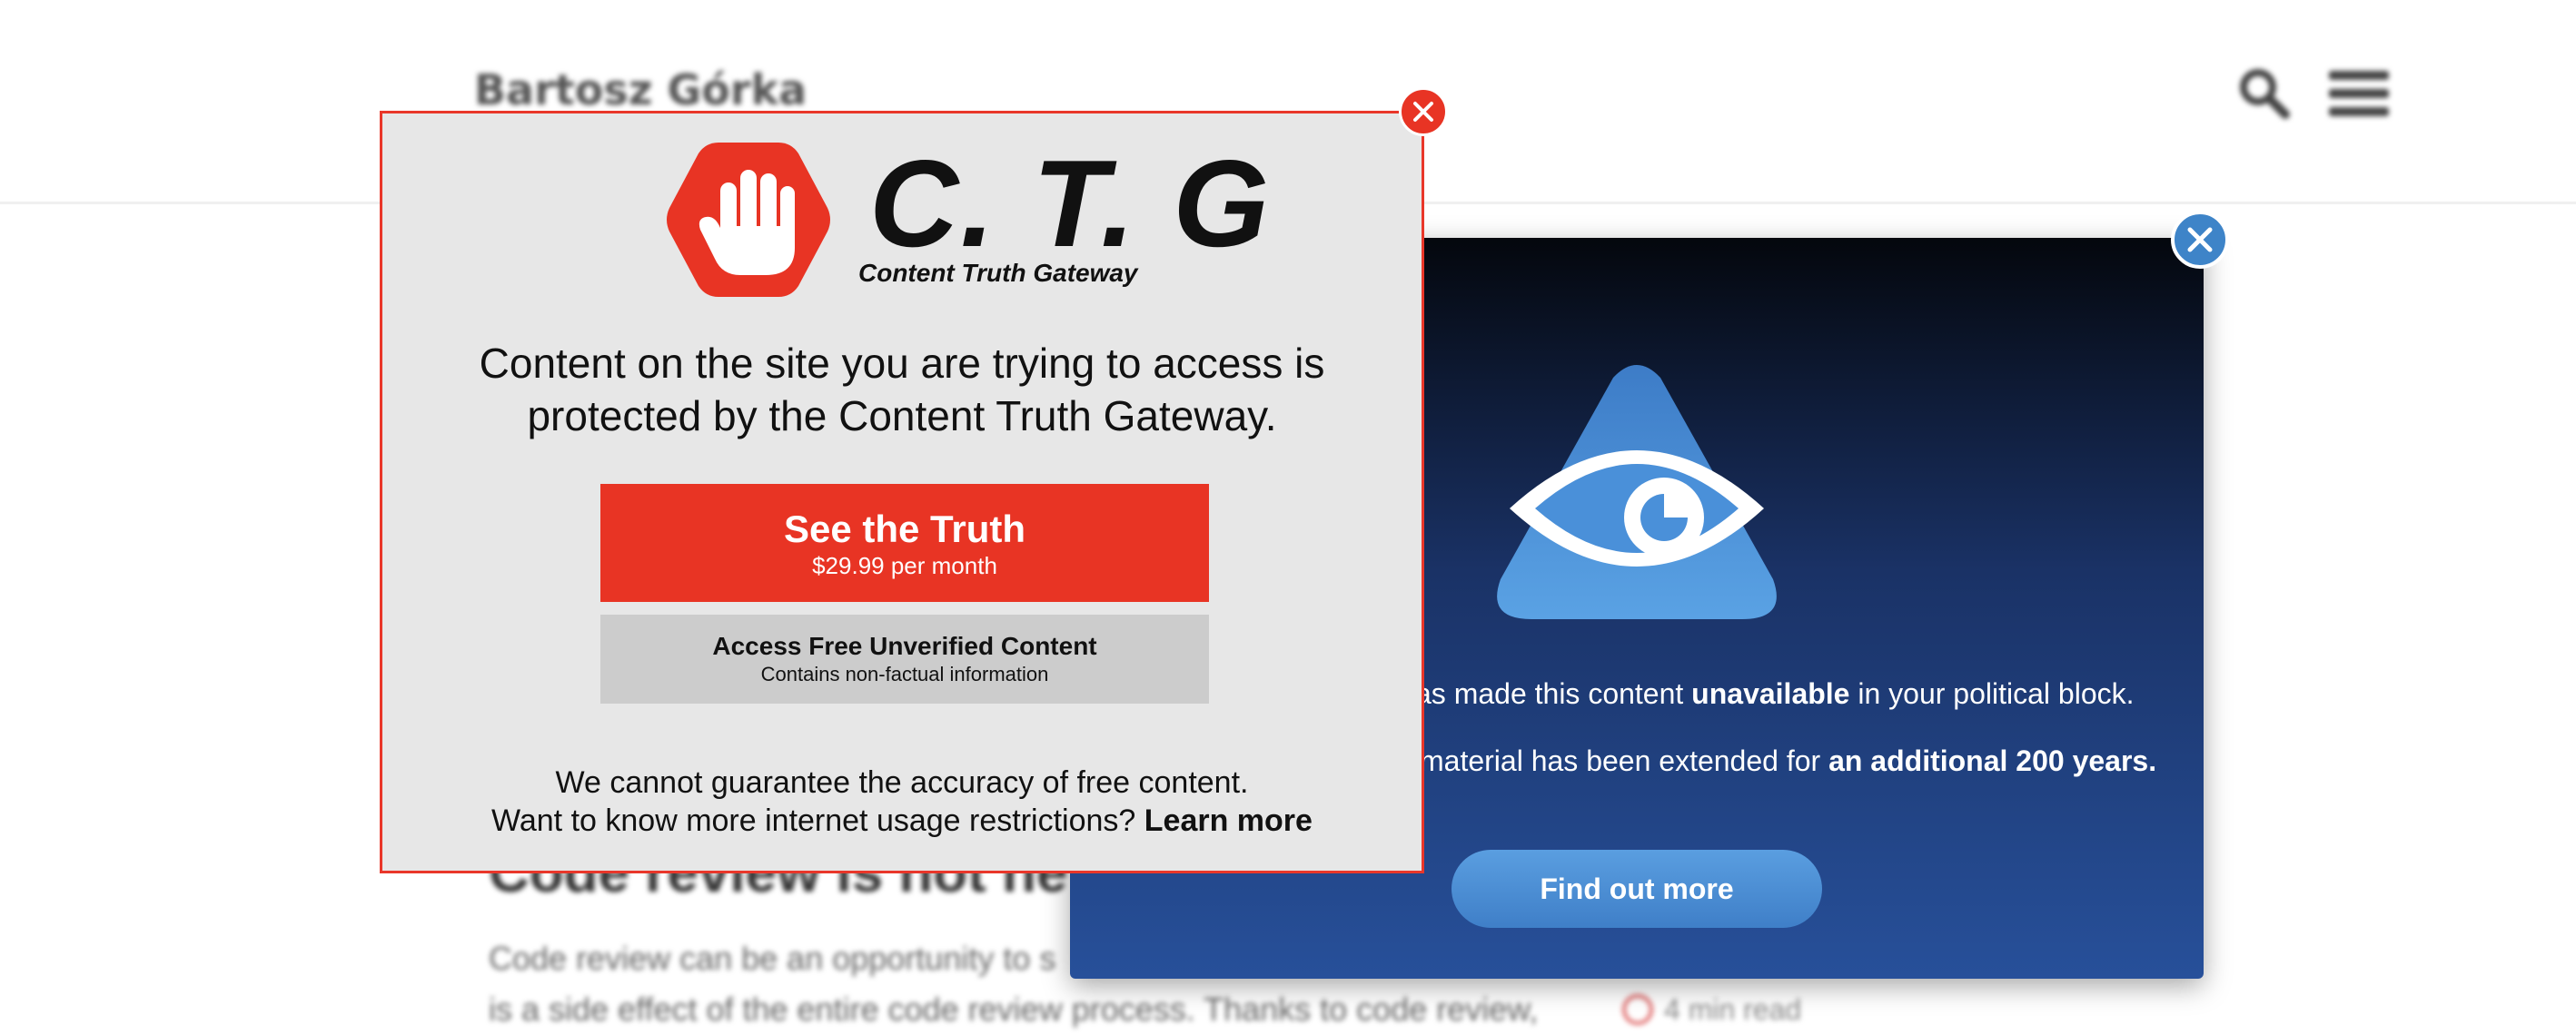  I want to click on heading-line: protected by the Content Truth Gateway., so click(902, 416).